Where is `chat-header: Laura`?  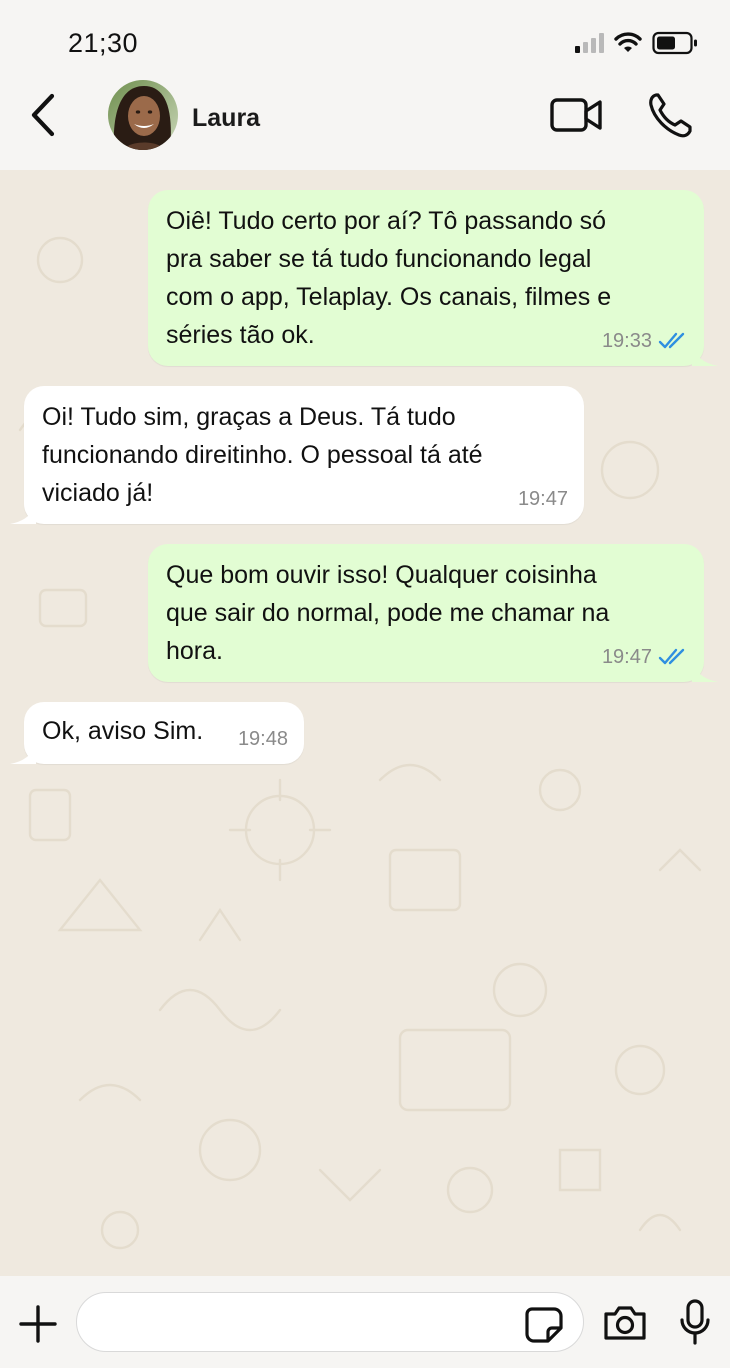 chat-header: Laura is located at coordinates (365, 125).